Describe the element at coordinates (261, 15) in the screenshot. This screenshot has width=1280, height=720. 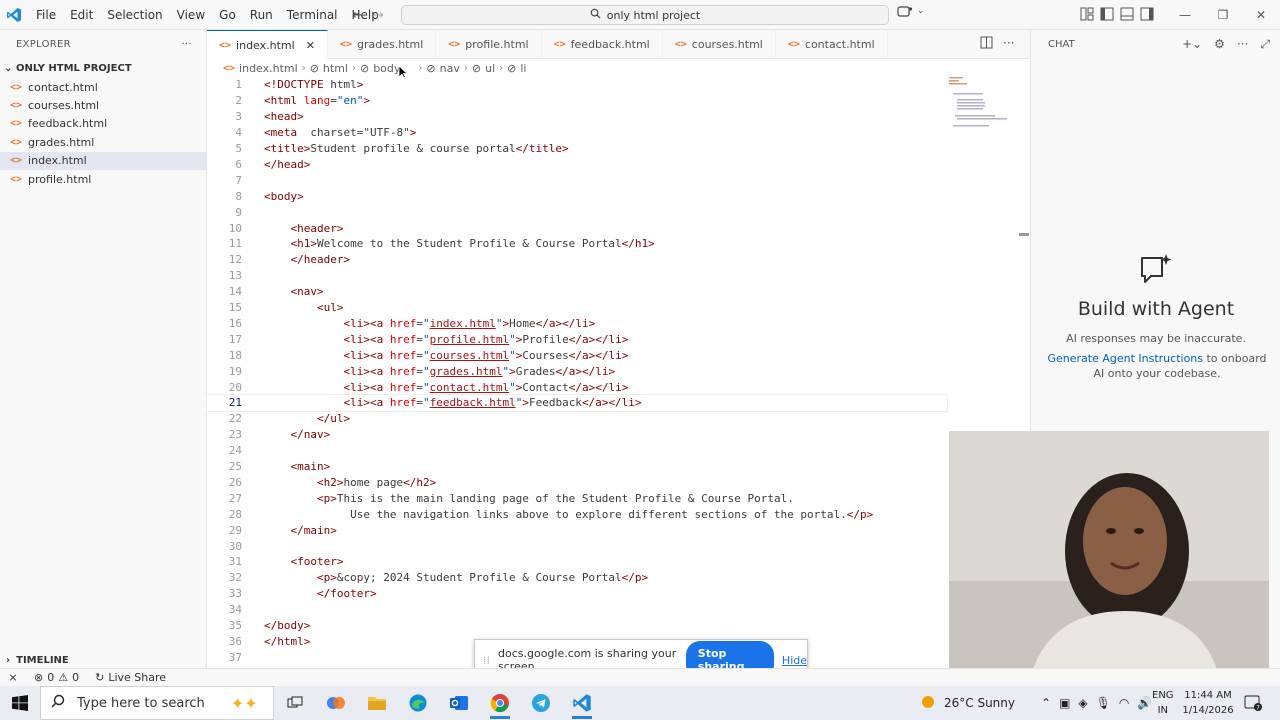
I see `menu-item-run: Run` at that location.